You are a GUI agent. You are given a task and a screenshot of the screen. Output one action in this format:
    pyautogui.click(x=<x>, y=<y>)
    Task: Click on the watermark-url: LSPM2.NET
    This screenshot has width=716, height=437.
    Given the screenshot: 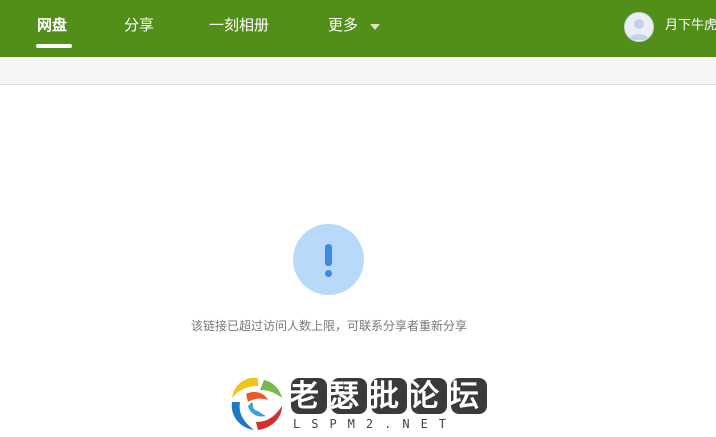 What is the action you would take?
    pyautogui.click(x=375, y=424)
    